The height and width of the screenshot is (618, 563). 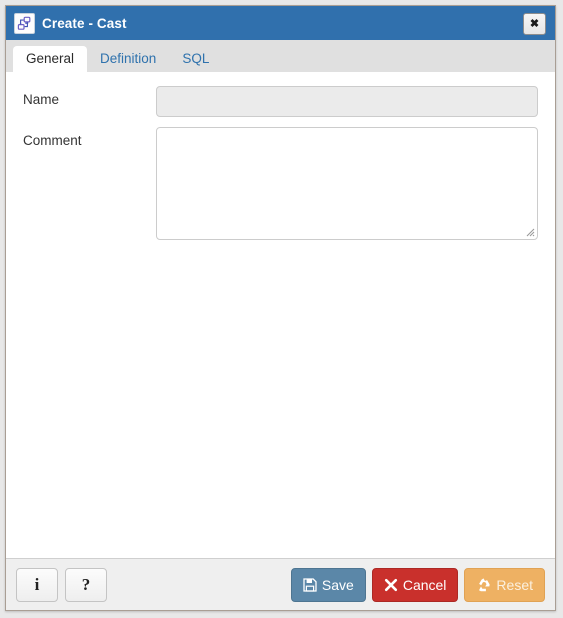 I want to click on dialog-footer: i ? Save Cancel Reset, so click(x=280, y=584).